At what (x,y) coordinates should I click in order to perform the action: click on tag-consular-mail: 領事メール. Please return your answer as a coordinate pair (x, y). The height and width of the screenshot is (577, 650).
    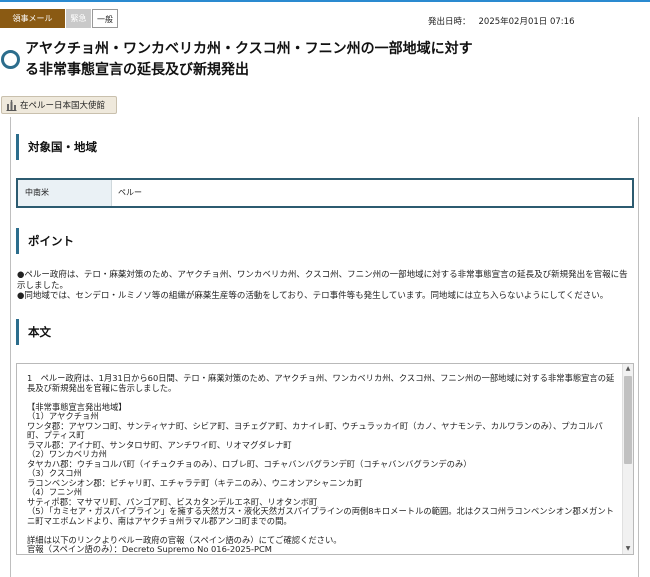
    Looking at the image, I should click on (32, 18).